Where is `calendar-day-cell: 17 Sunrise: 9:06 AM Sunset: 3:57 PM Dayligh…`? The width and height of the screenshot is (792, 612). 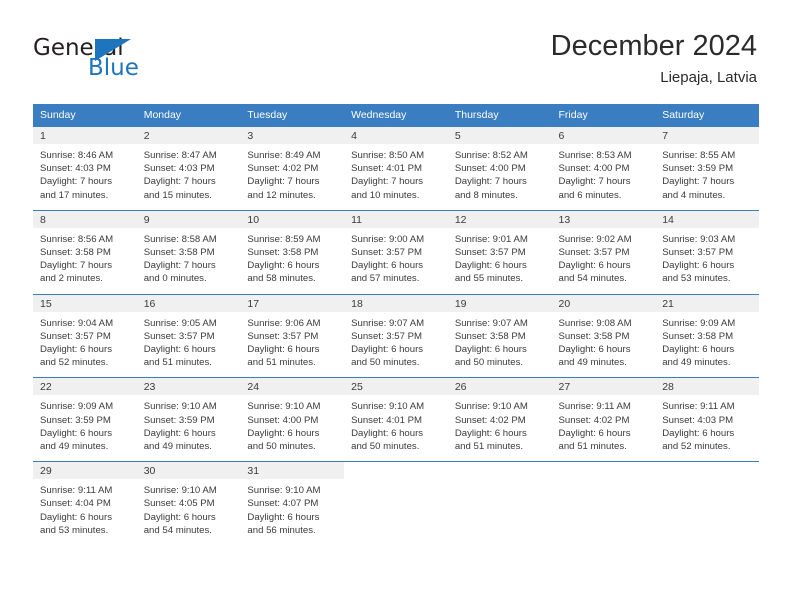
calendar-day-cell: 17 Sunrise: 9:06 AM Sunset: 3:57 PM Dayligh… is located at coordinates (292, 335).